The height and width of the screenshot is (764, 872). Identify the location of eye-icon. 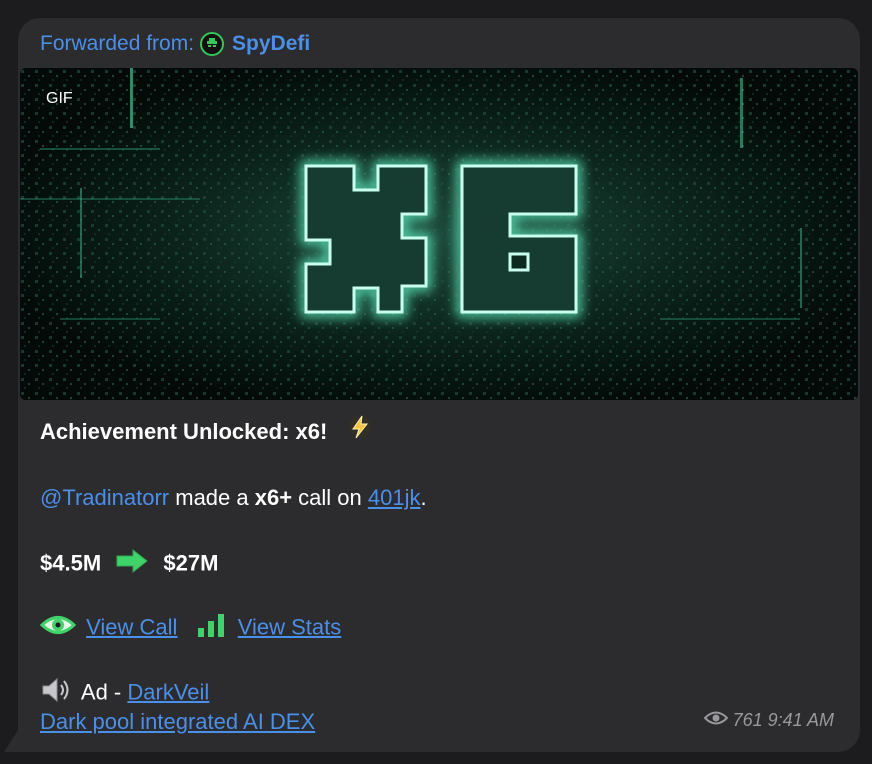
(58, 628).